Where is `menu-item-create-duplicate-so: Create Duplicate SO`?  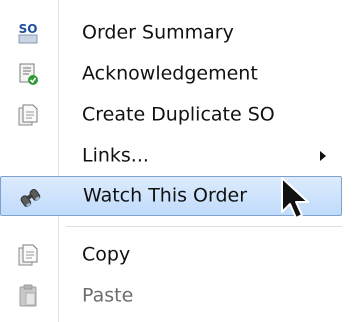 menu-item-create-duplicate-so: Create Duplicate SO is located at coordinates (171, 115).